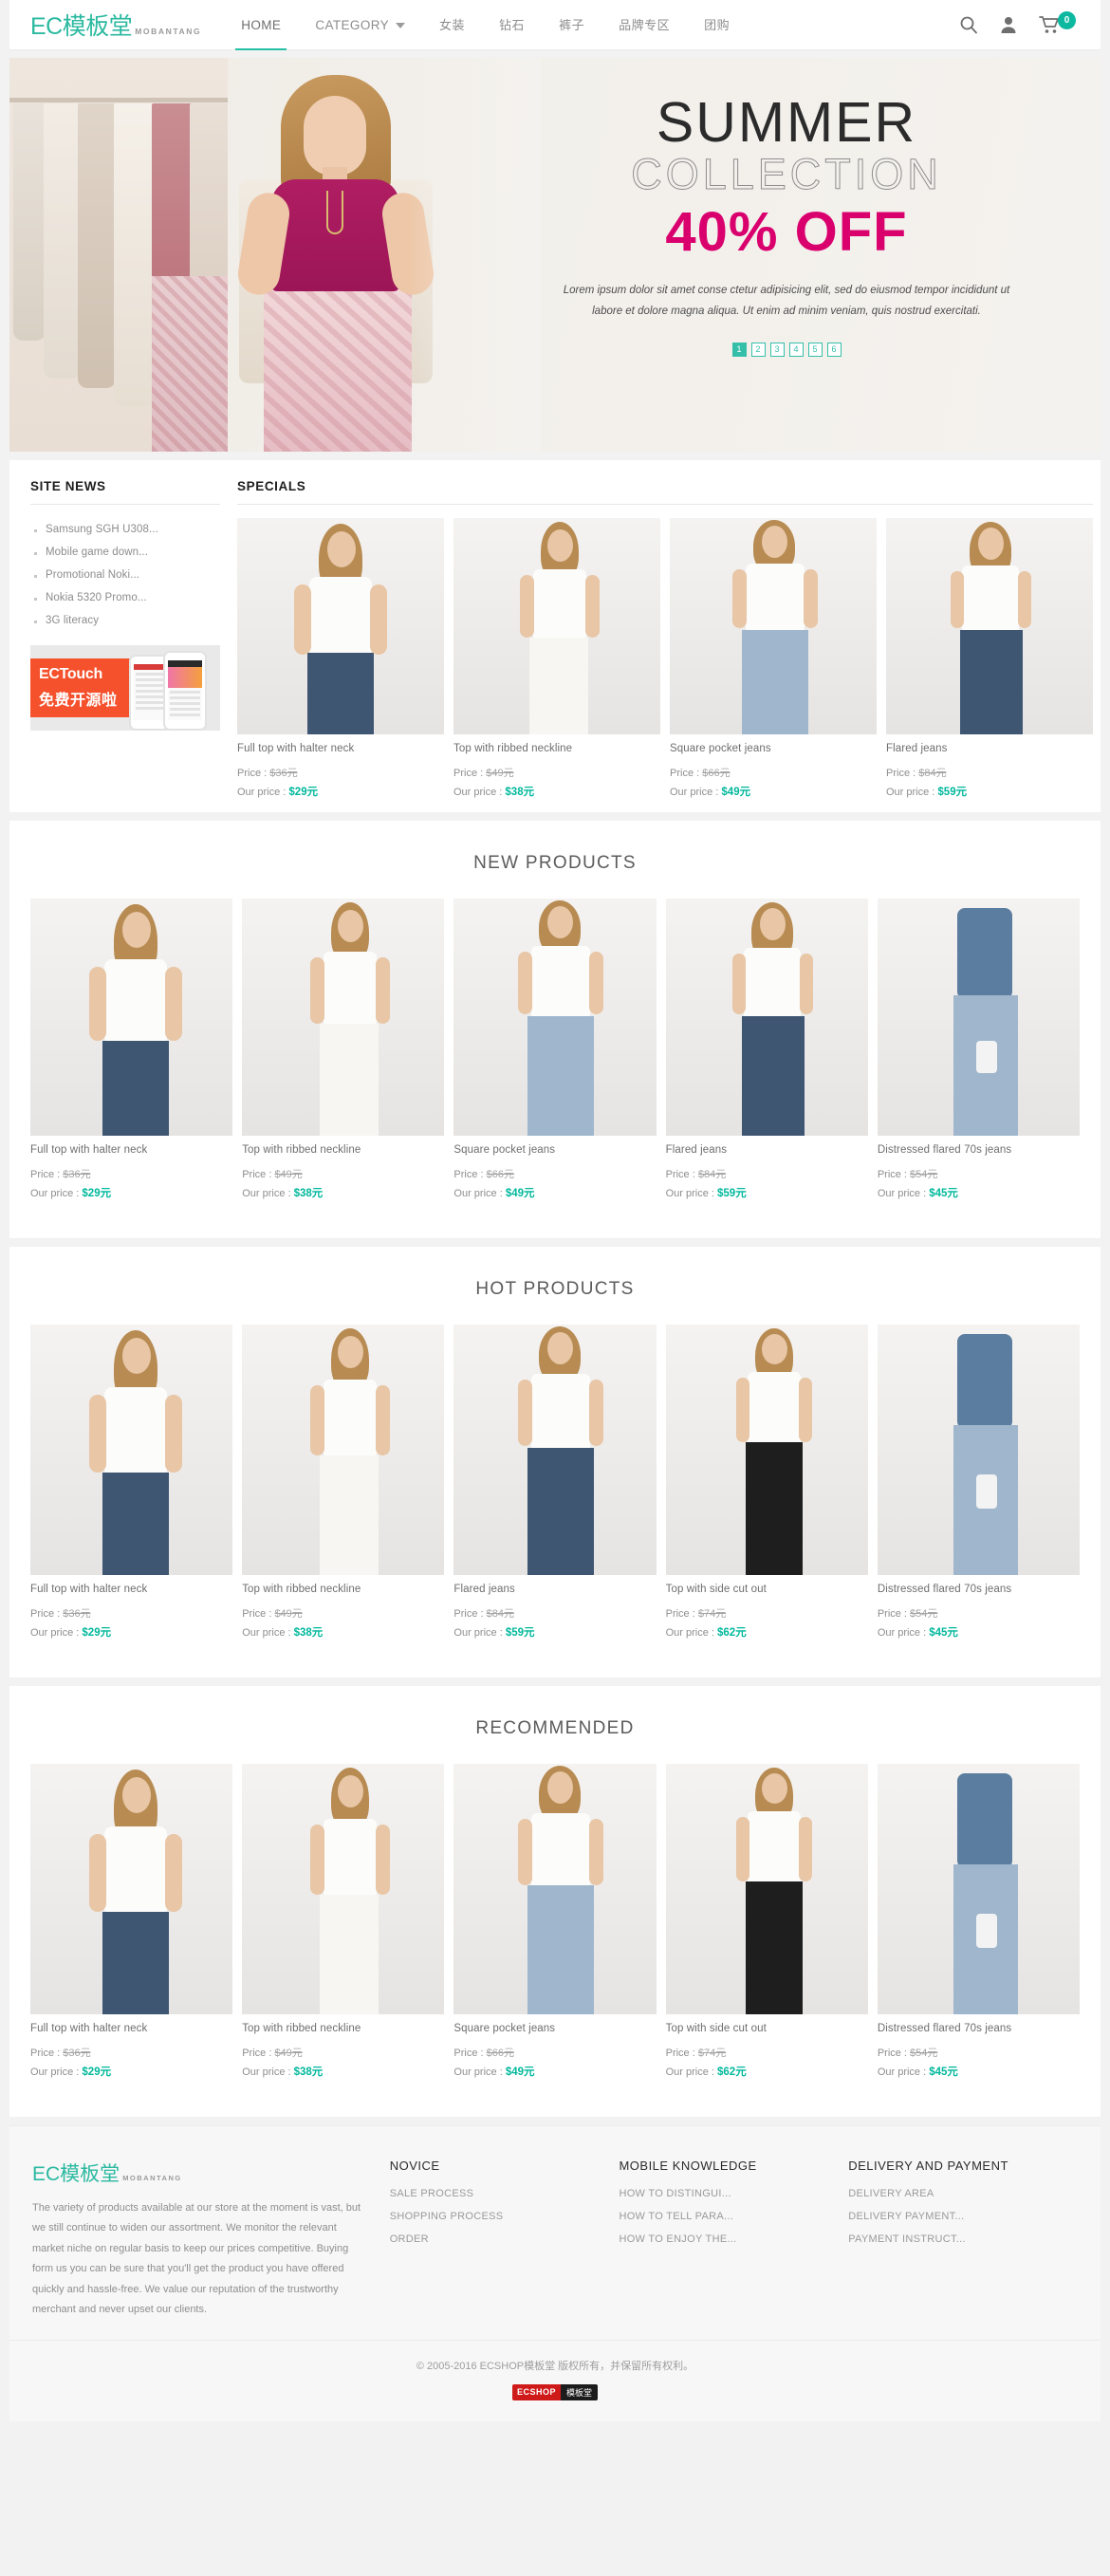 The image size is (1110, 2576). Describe the element at coordinates (555, 1728) in the screenshot. I see `recommended-heading: RECOMMENDED` at that location.